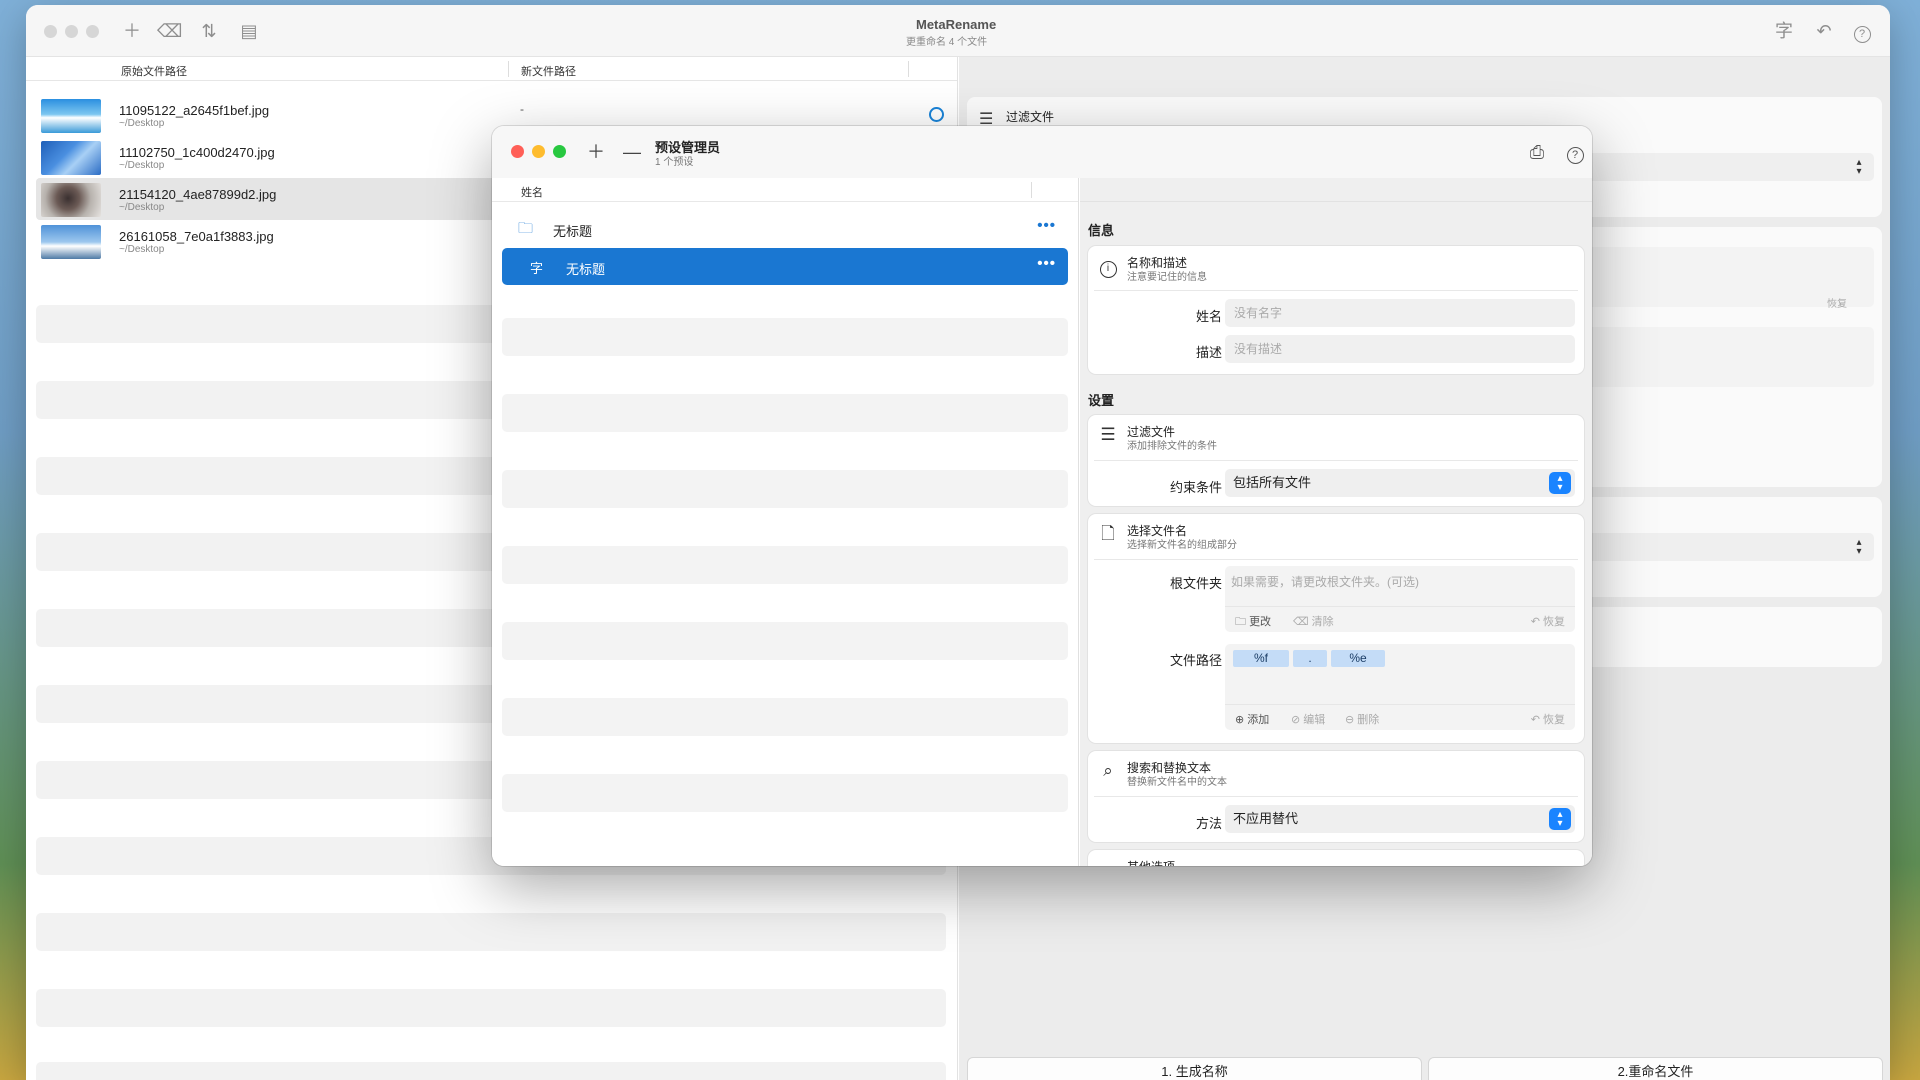 The image size is (1920, 1080). What do you see at coordinates (947, 42) in the screenshot?
I see `app-subtitle: 更重命名 4 个文件` at bounding box center [947, 42].